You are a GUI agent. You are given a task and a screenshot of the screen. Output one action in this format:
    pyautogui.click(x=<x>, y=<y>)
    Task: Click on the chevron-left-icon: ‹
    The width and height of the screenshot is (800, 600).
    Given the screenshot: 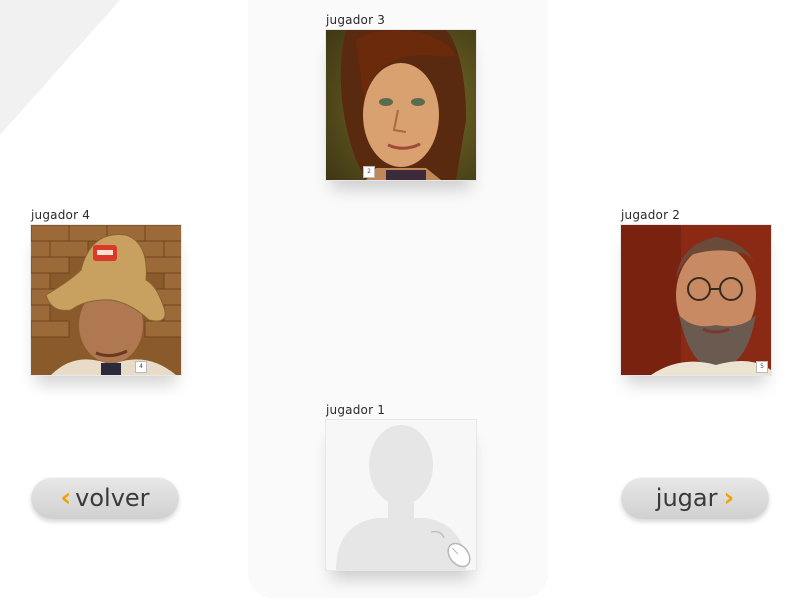 What is the action you would take?
    pyautogui.click(x=66, y=498)
    